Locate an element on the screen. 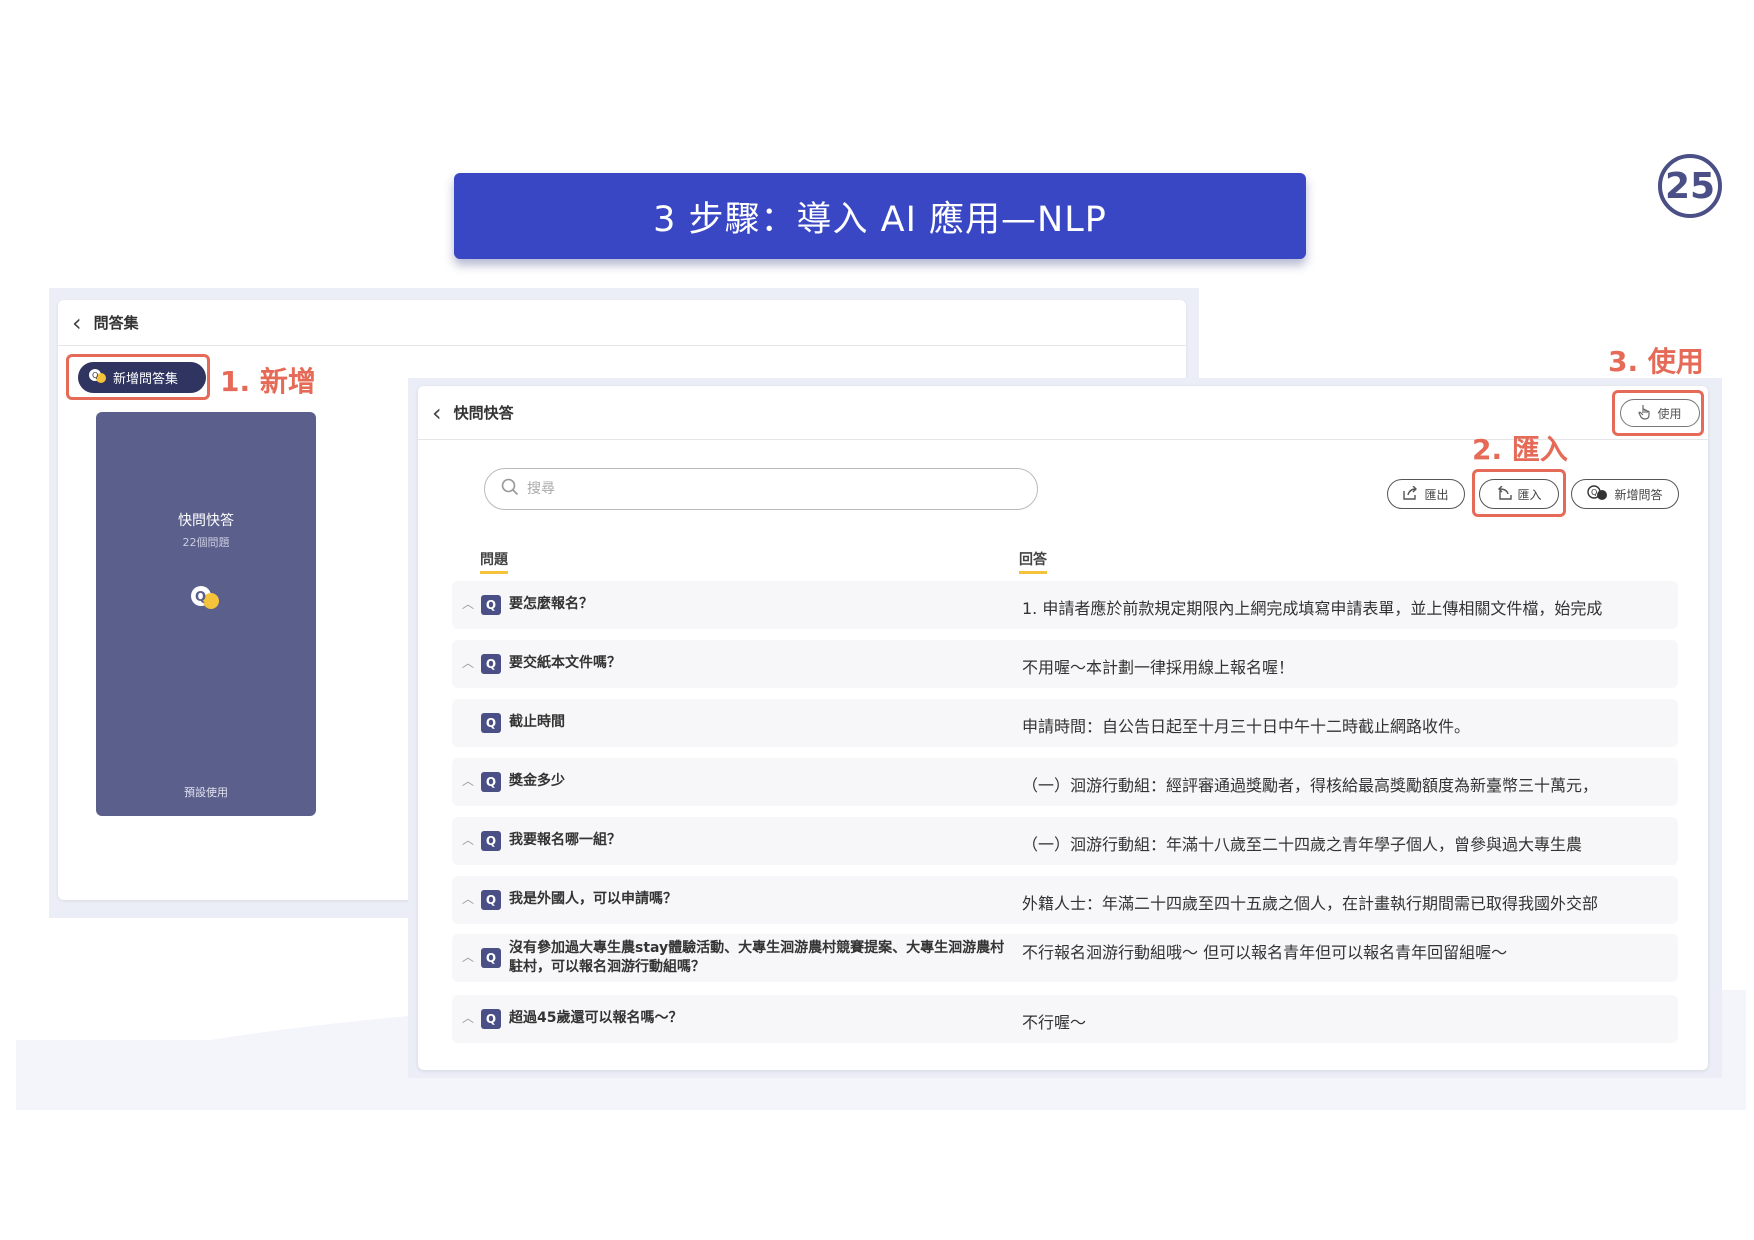 This screenshot has width=1754, height=1240. table-row: Q 截止時間 申請時間：自公告日起至十月三十日中午十二時截止網路收件。 is located at coordinates (1065, 723).